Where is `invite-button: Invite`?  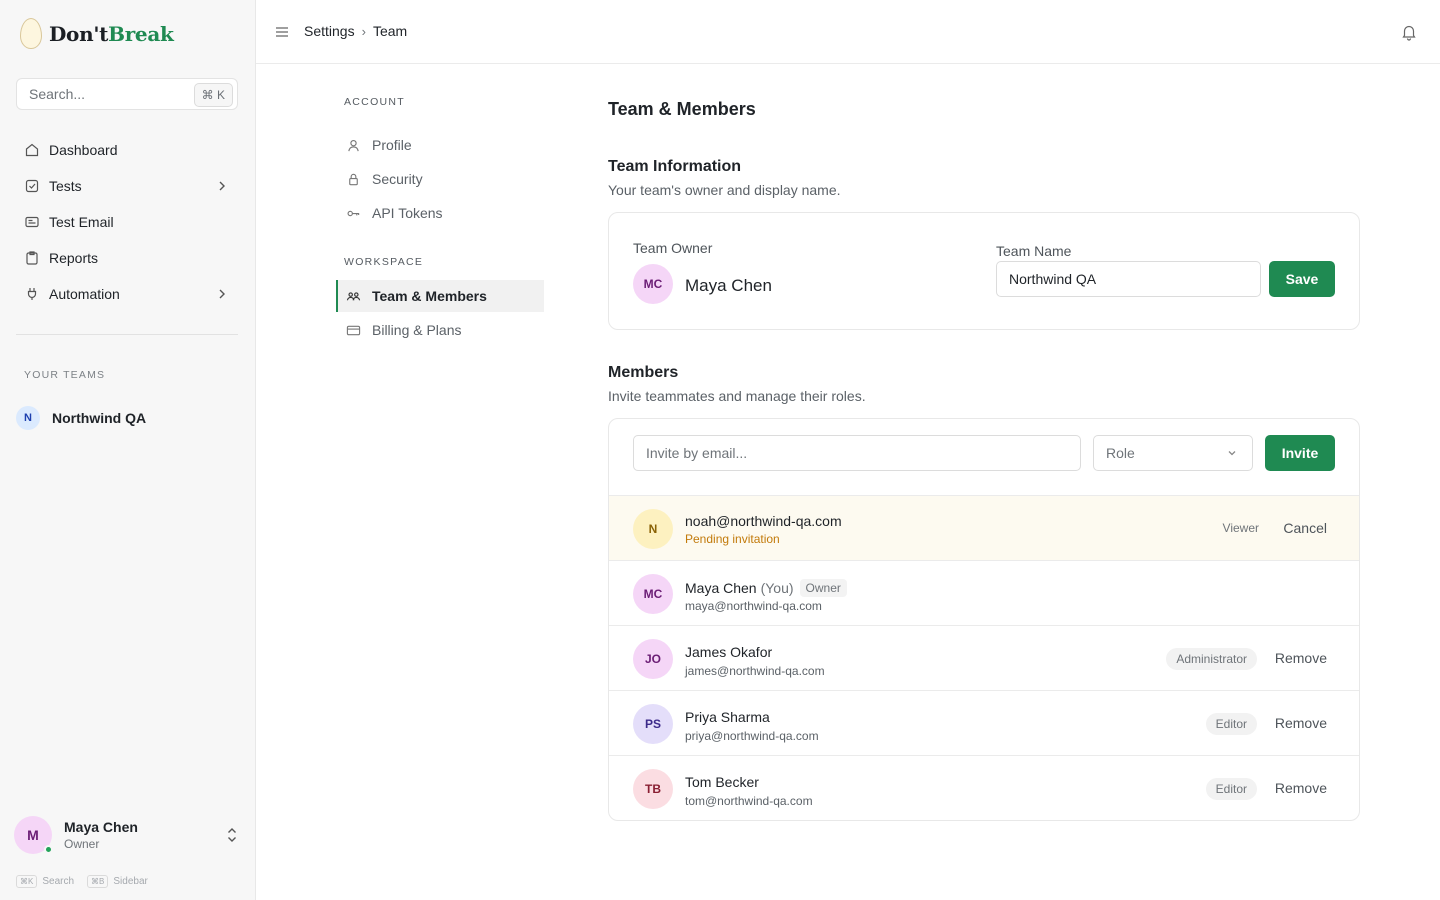
invite-button: Invite is located at coordinates (1300, 453).